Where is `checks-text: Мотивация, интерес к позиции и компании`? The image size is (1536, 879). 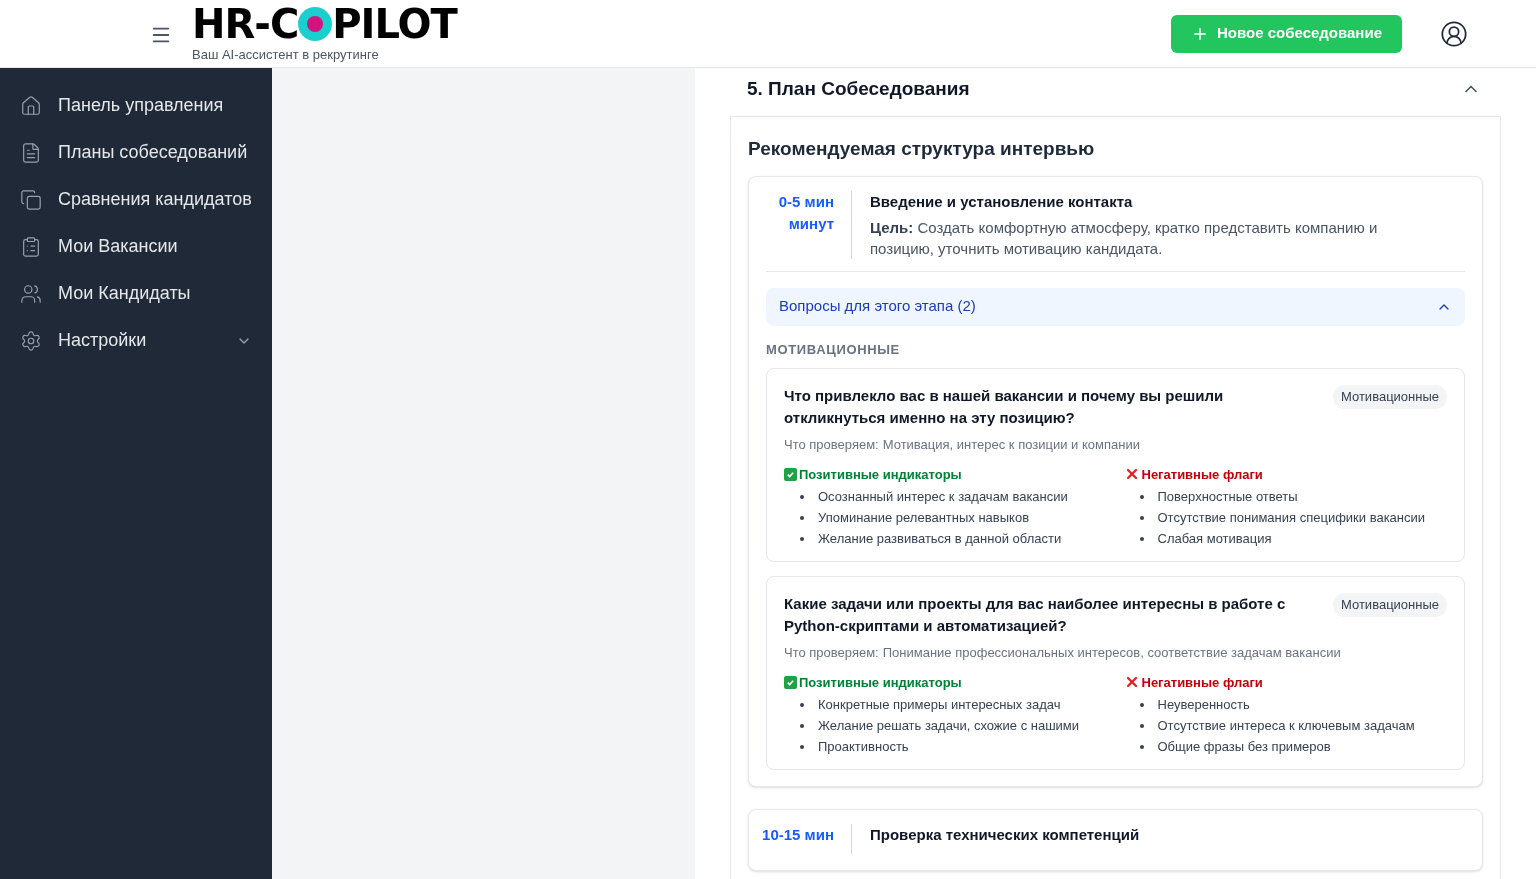
checks-text: Мотивация, интерес к позиции и компании is located at coordinates (1011, 445).